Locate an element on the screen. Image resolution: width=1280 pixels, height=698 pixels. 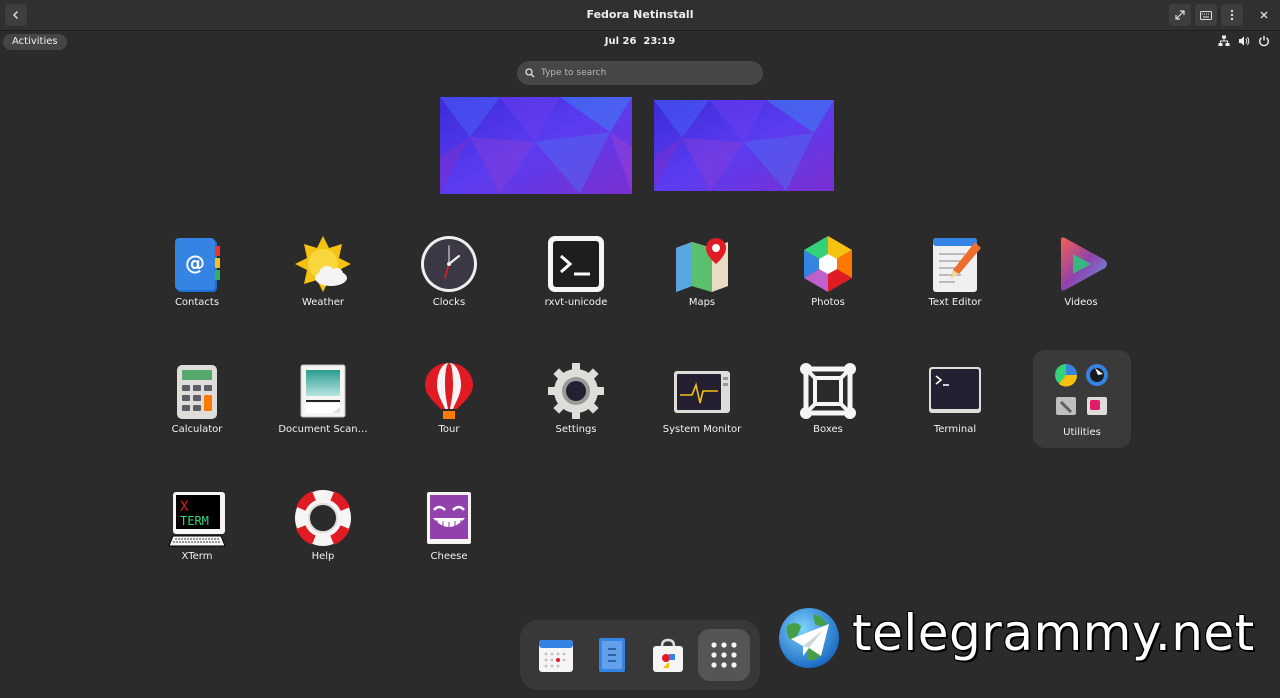
app-grid-icon is located at coordinates (724, 655).